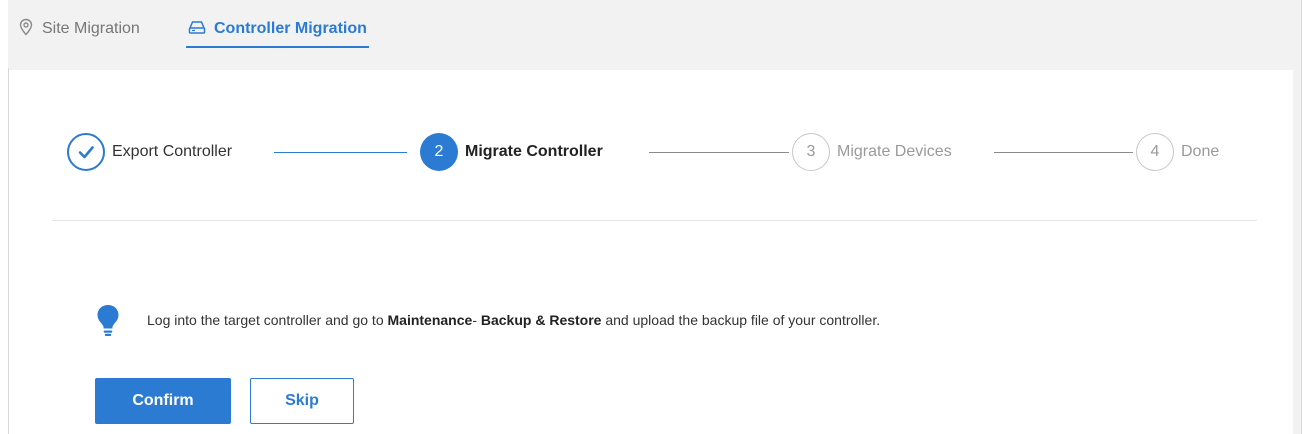 The width and height of the screenshot is (1302, 434). Describe the element at coordinates (267, 320) in the screenshot. I see `notice-prefix: Log into the target controller and go to` at that location.